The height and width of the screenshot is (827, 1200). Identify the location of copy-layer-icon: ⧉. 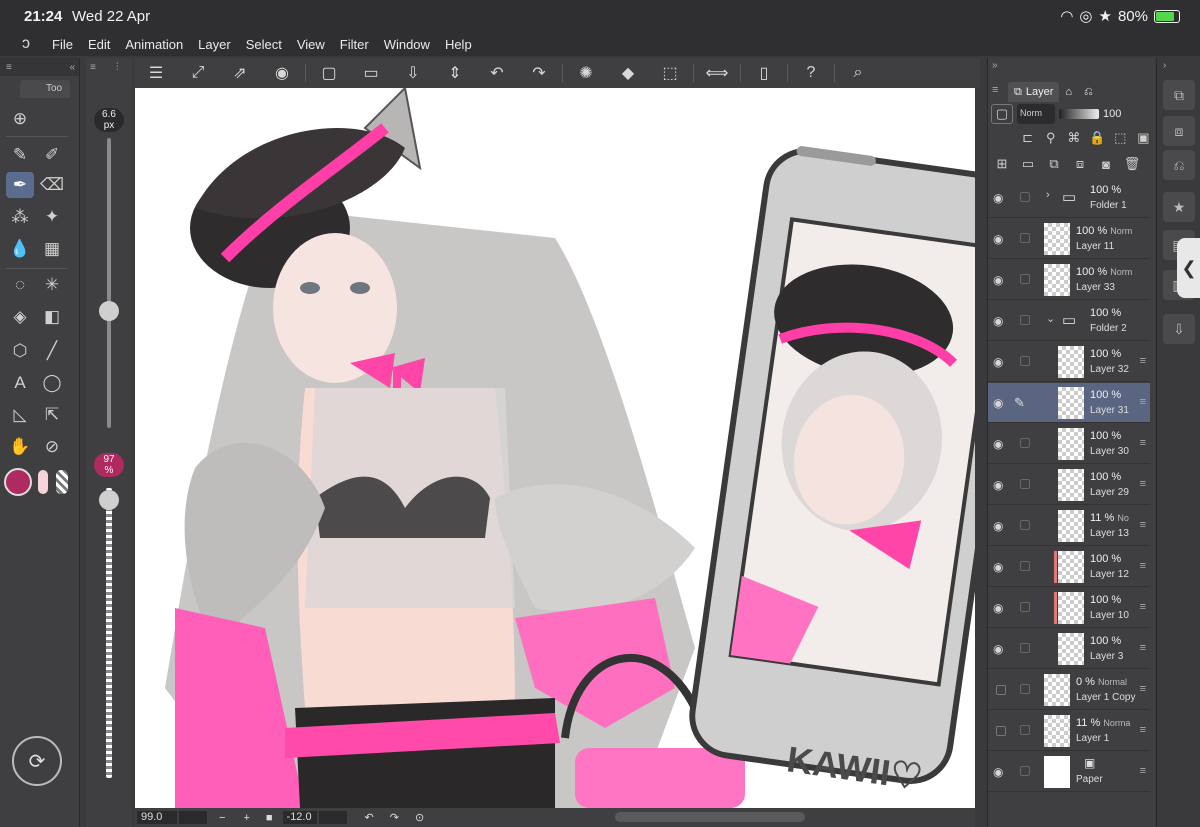
(1054, 164).